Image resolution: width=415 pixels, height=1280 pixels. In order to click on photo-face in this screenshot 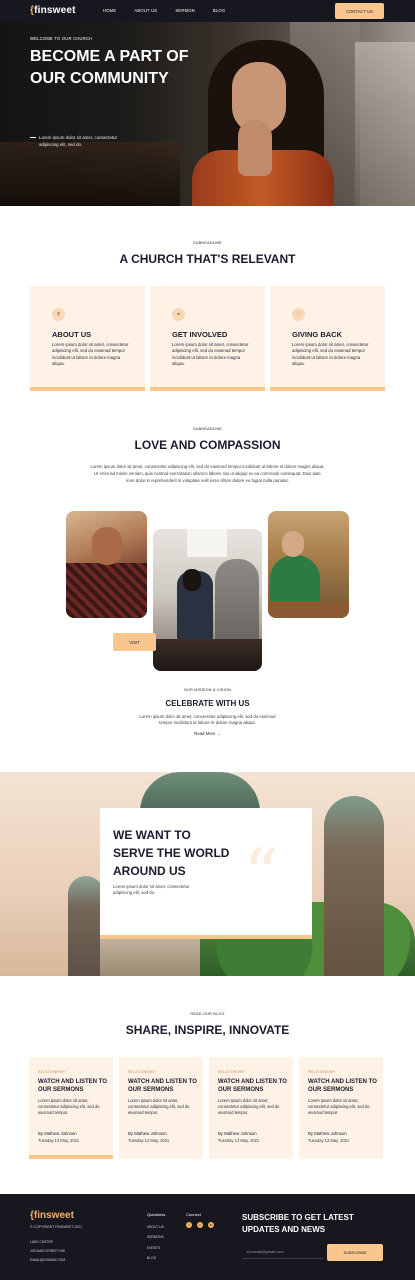, I will do `click(293, 544)`.